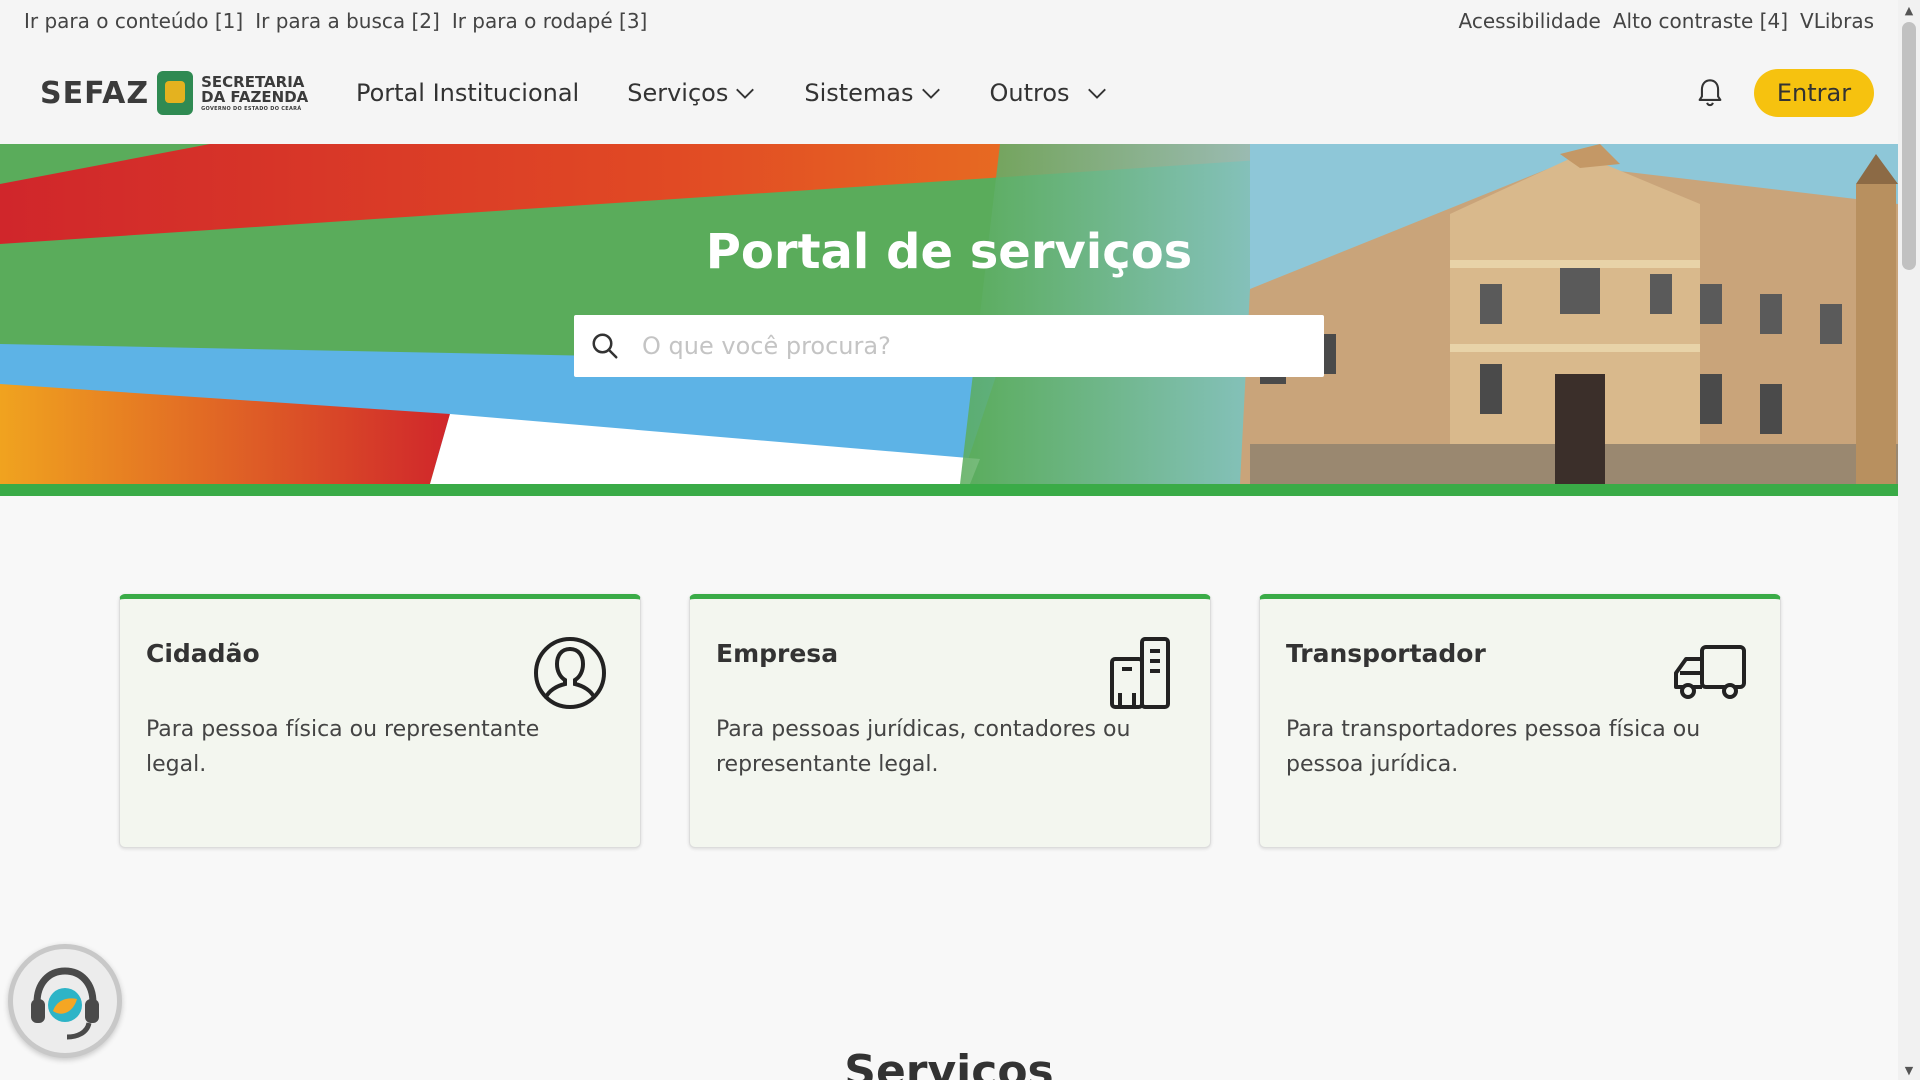  What do you see at coordinates (65, 1003) in the screenshot?
I see `headset-icon` at bounding box center [65, 1003].